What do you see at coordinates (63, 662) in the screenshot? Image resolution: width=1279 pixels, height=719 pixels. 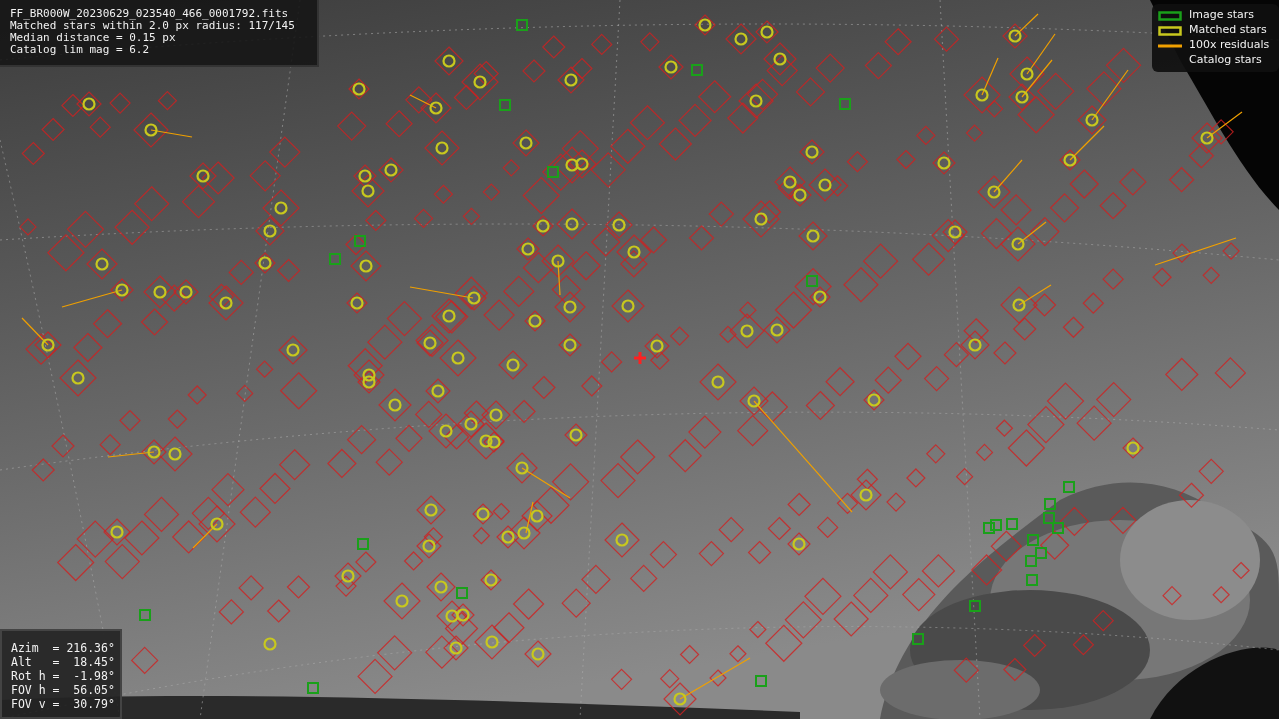 I see `pointing-text: Alt = 18.45°` at bounding box center [63, 662].